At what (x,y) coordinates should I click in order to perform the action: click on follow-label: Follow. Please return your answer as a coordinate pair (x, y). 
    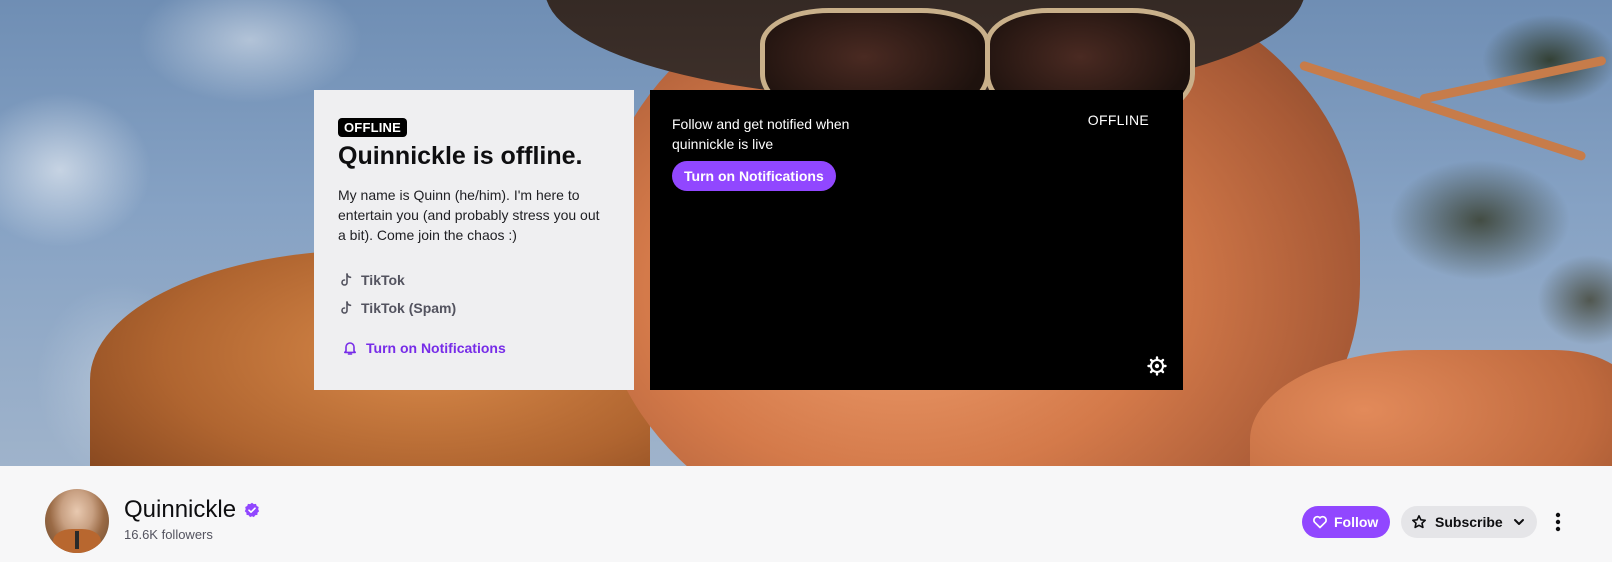
    Looking at the image, I should click on (1356, 522).